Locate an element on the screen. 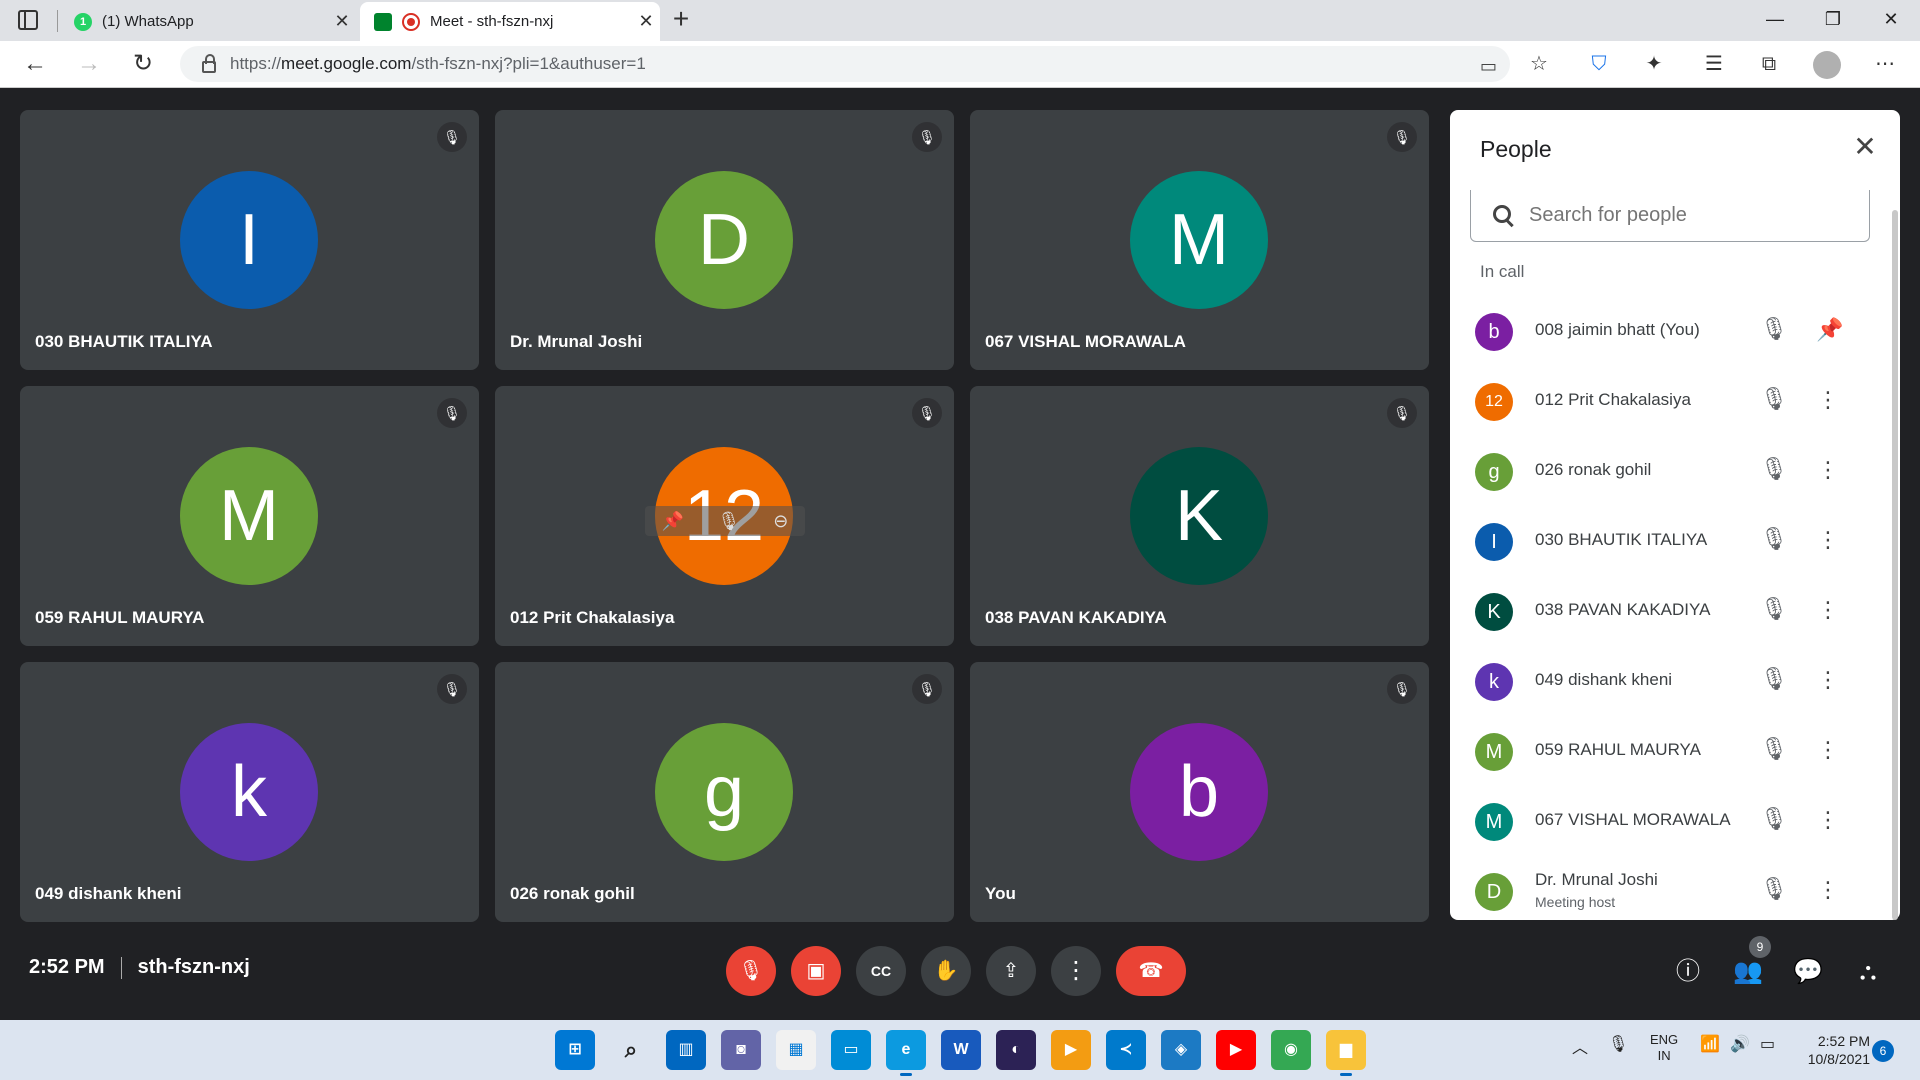 The height and width of the screenshot is (1080, 1920). participant-tile: 🎙 I 030 BHAUTIK ITALIYA is located at coordinates (249, 240).